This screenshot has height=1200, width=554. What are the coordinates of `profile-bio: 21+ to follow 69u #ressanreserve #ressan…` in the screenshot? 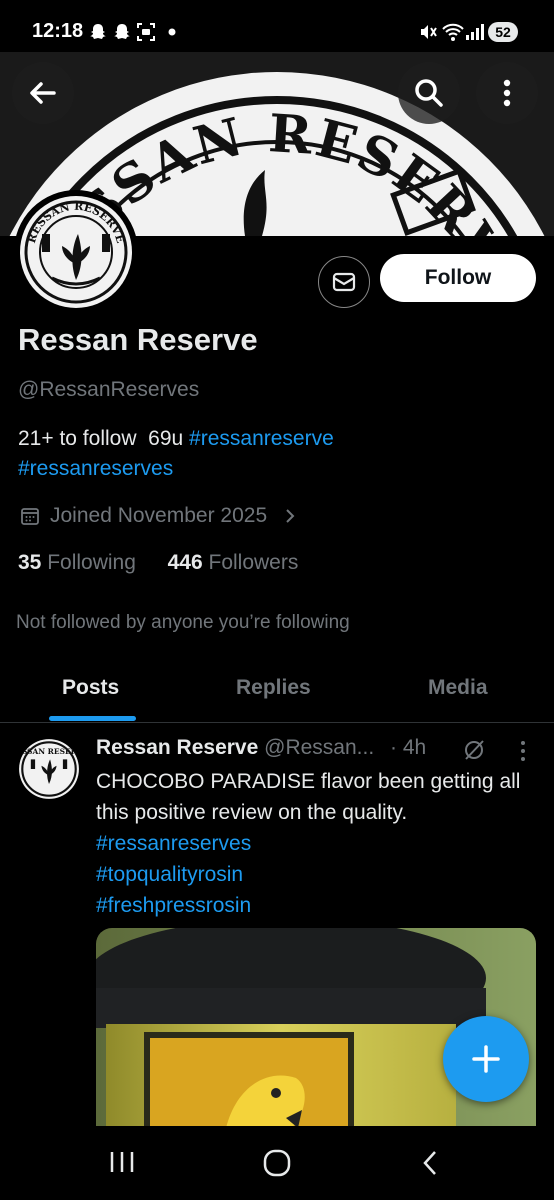 It's located at (278, 454).